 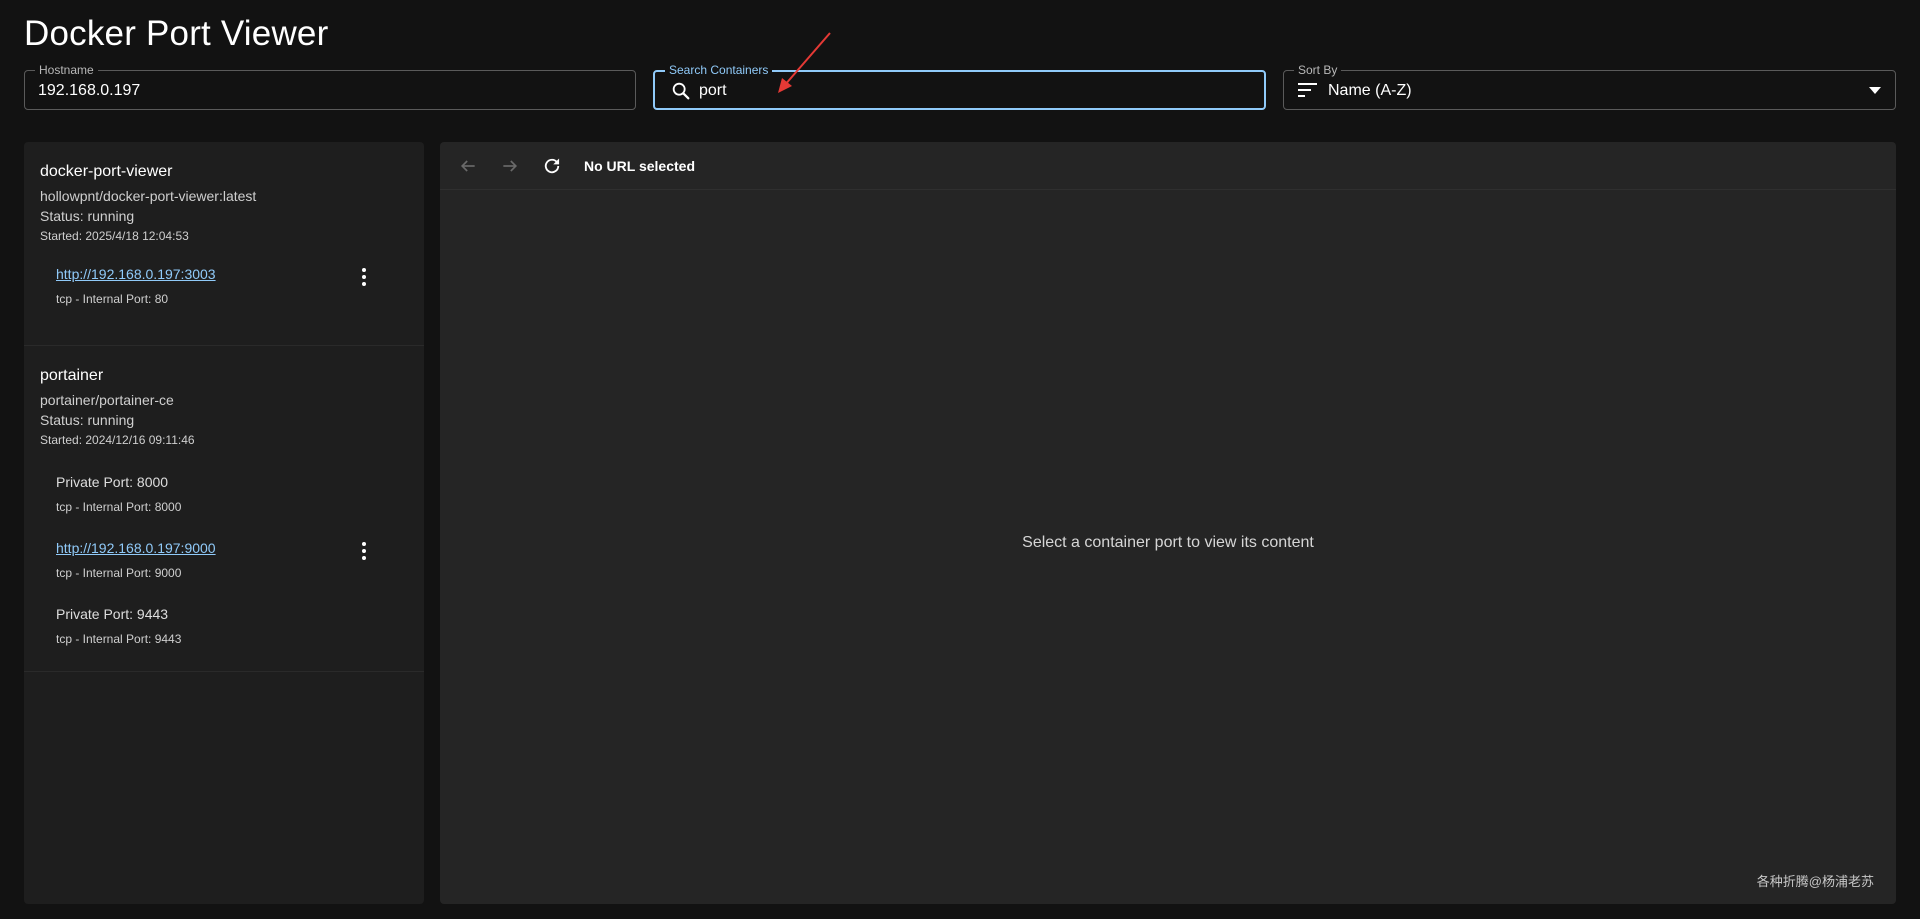 I want to click on refresh-button, so click(x=552, y=166).